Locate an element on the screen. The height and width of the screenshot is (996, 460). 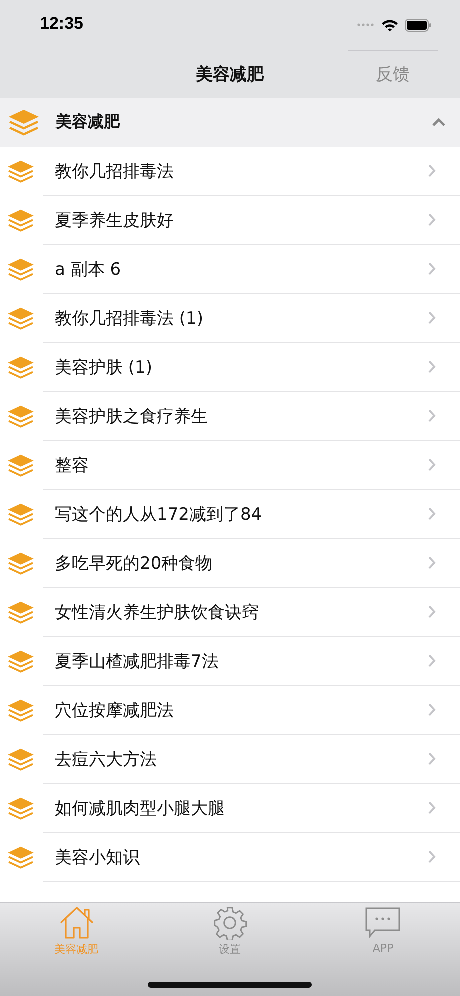
section-title: 美容减肥 is located at coordinates (89, 122).